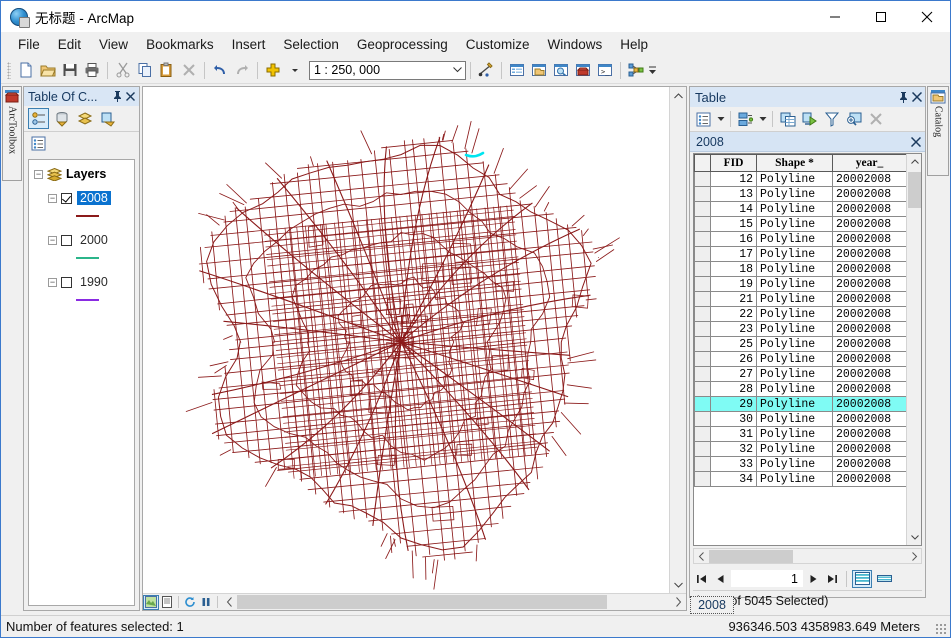  What do you see at coordinates (794, 163) in the screenshot?
I see `column-header-shape: Shape *` at bounding box center [794, 163].